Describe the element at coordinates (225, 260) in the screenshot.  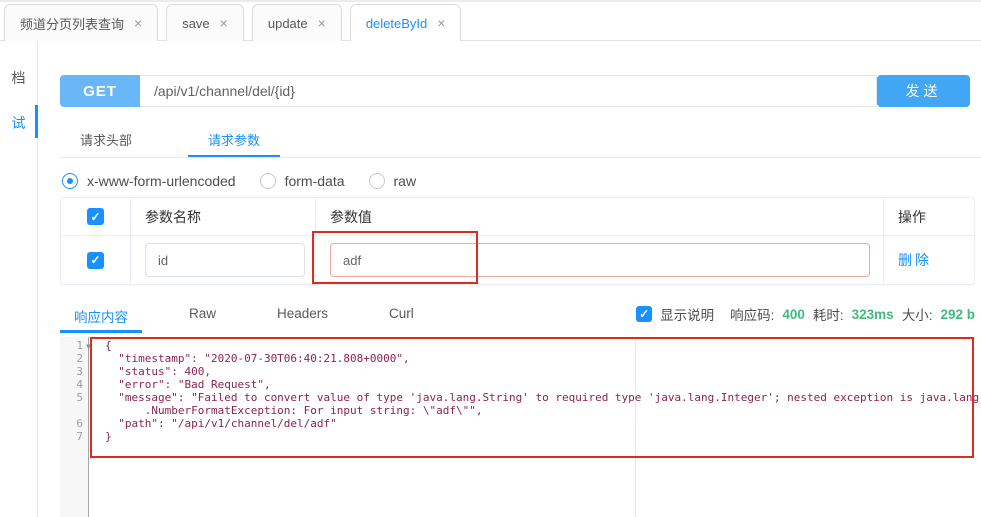
I see `param-name-input` at that location.